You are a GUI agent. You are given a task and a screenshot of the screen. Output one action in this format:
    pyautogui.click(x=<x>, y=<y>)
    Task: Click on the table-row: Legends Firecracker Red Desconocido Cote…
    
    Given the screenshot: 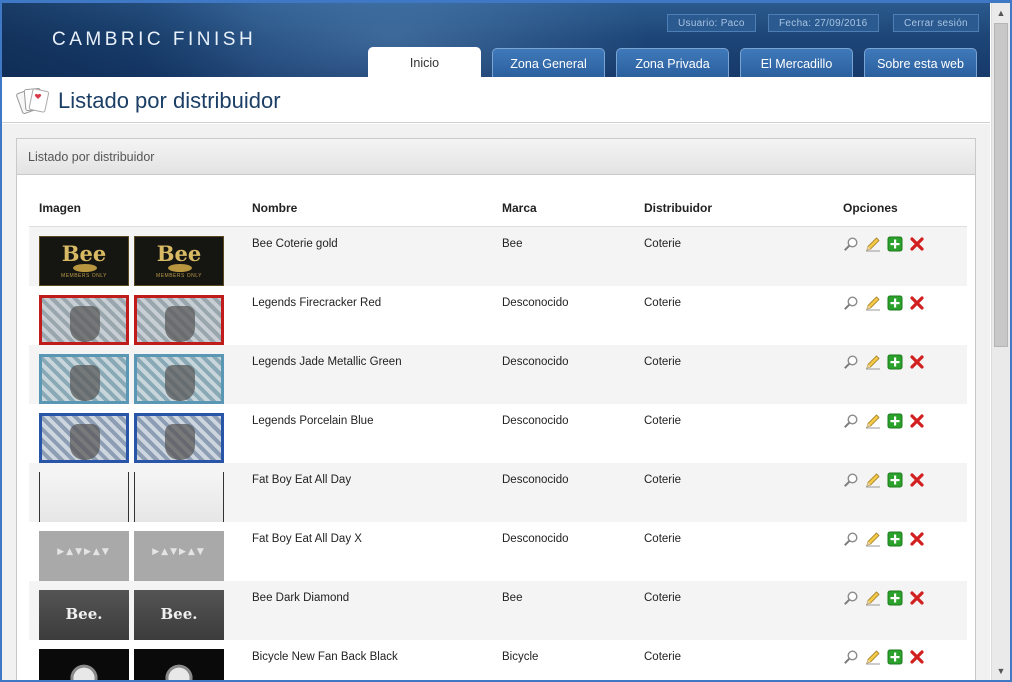 What is the action you would take?
    pyautogui.click(x=498, y=315)
    